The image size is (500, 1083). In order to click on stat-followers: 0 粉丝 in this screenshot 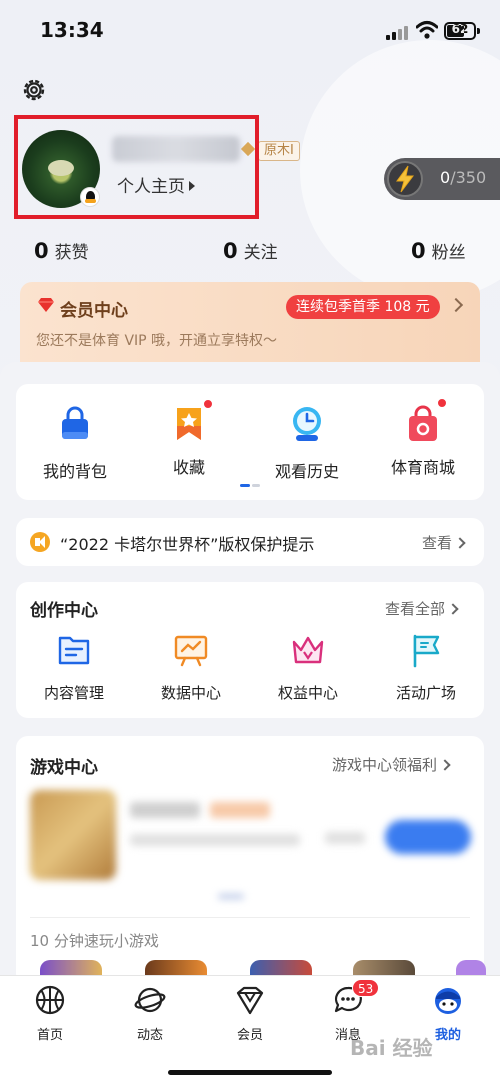, I will do `click(438, 250)`.